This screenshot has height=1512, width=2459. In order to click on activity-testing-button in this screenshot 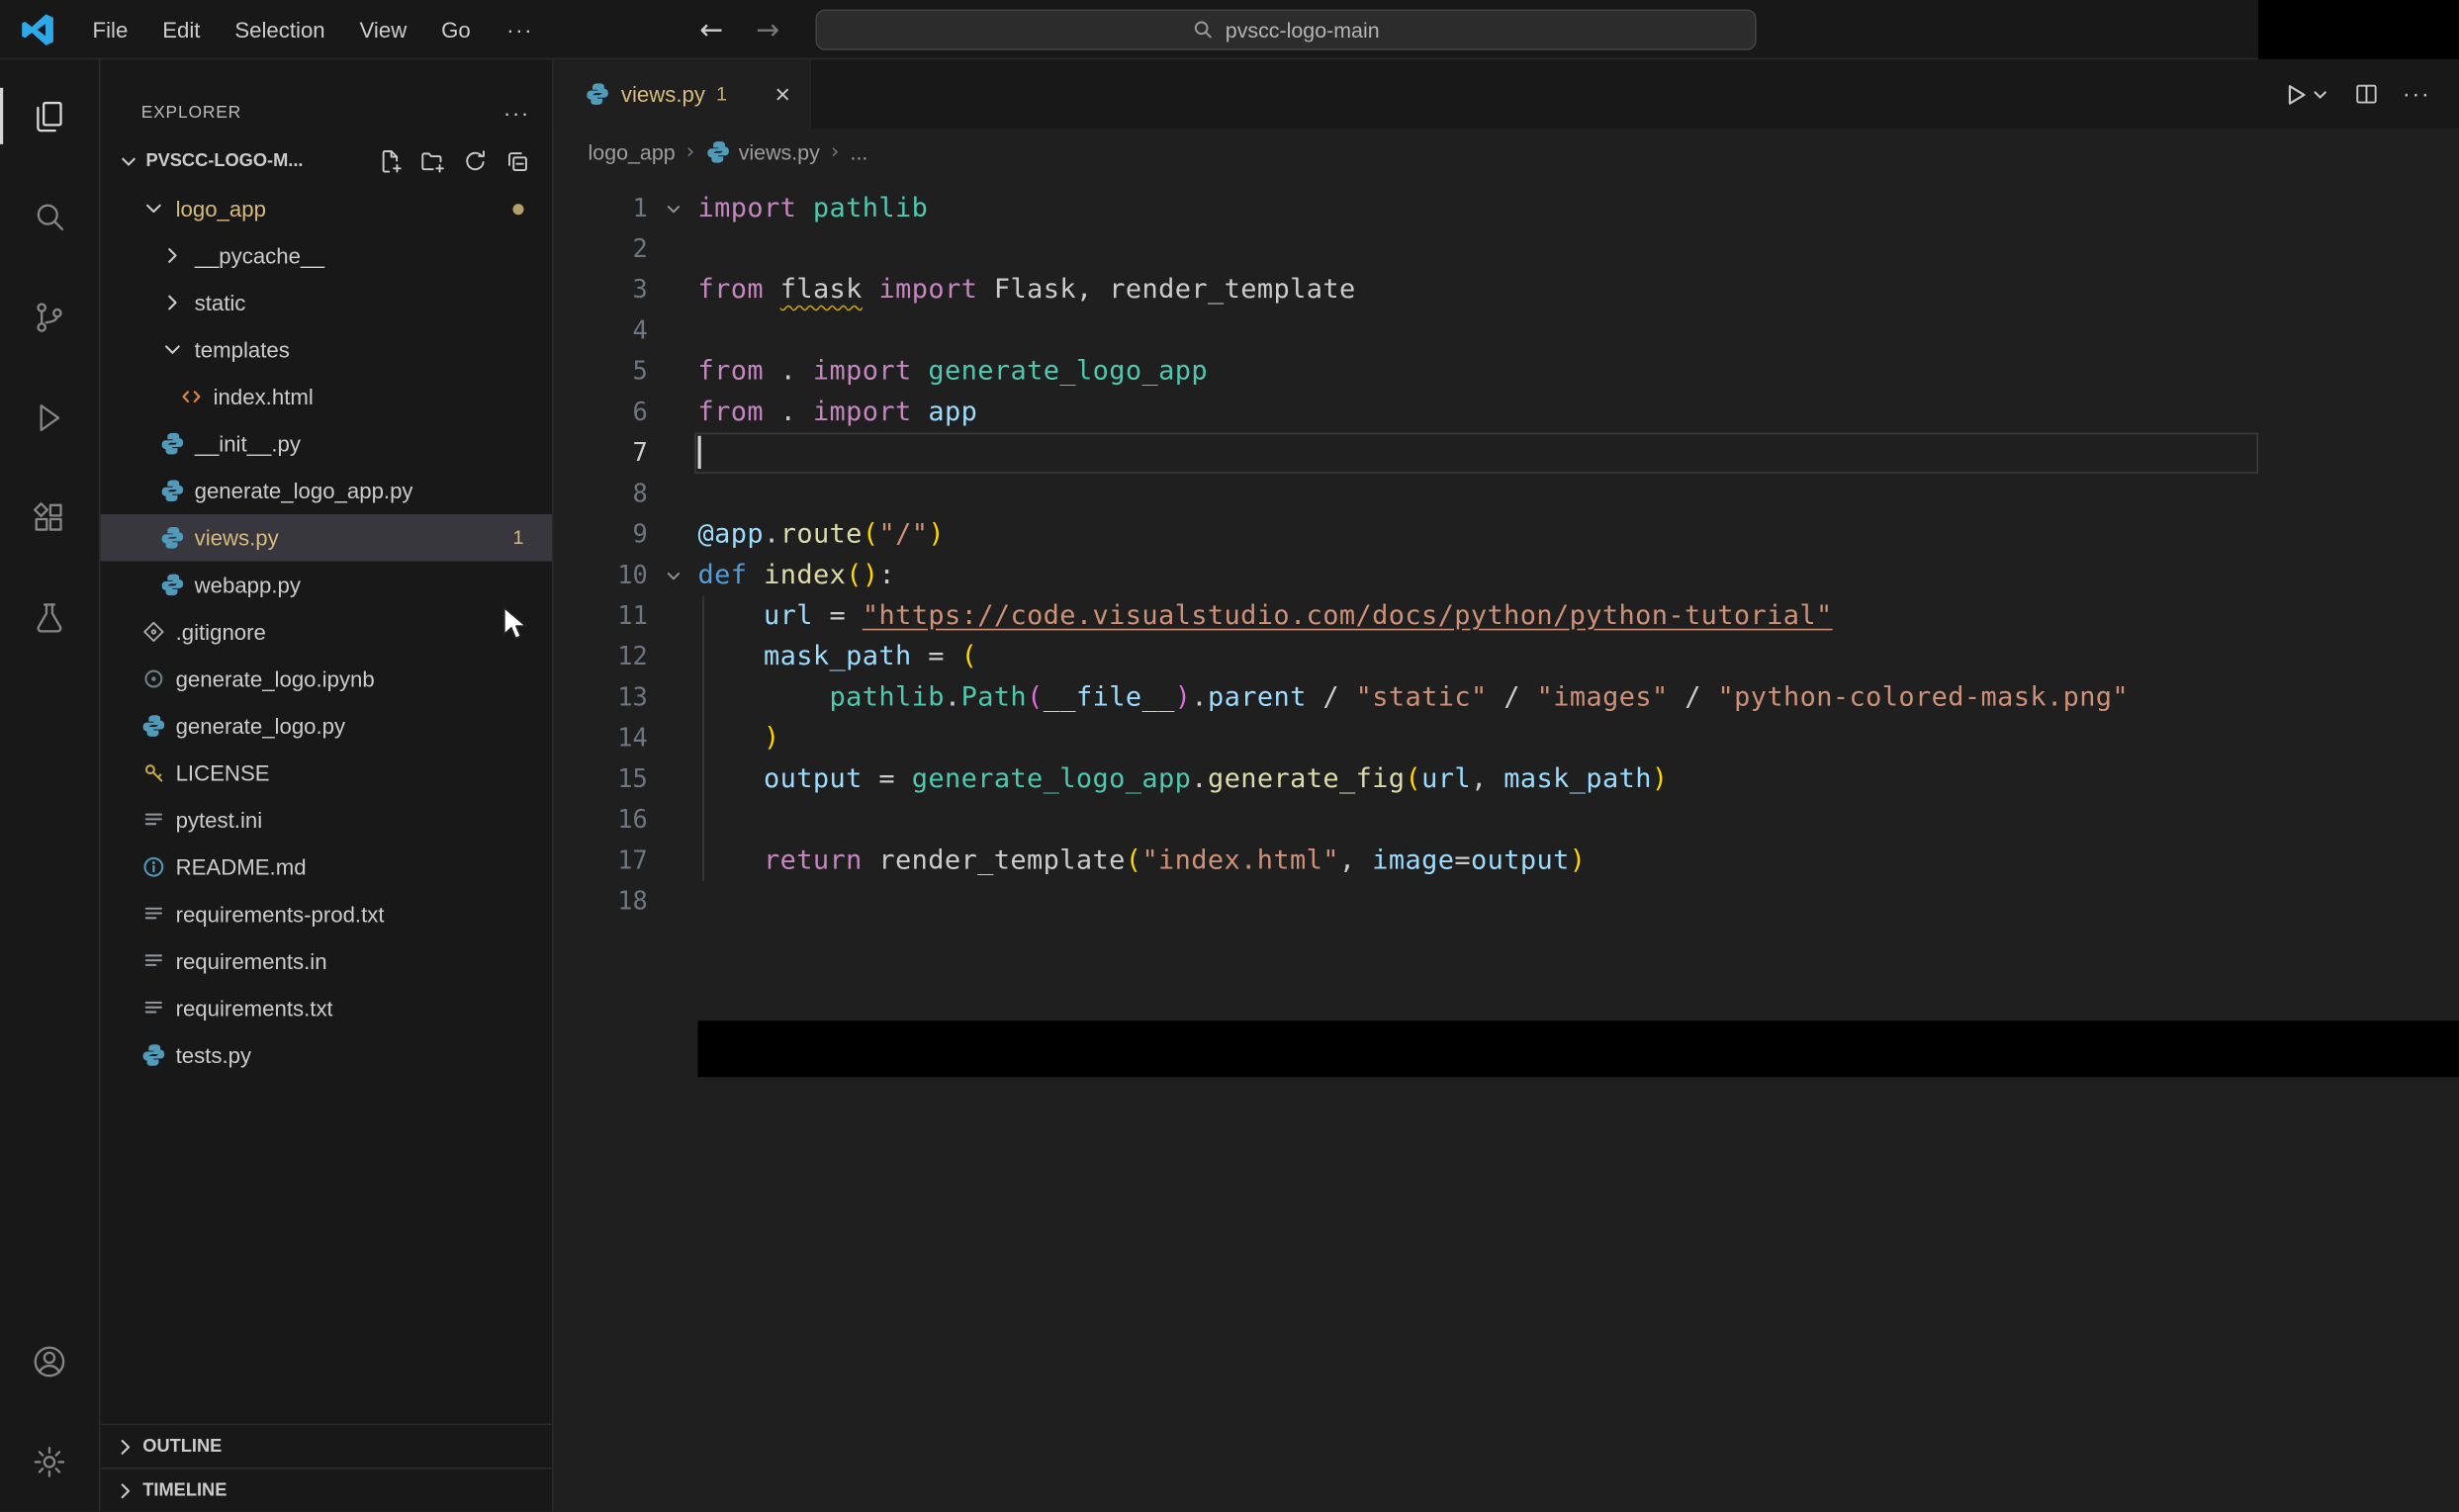, I will do `click(50, 617)`.